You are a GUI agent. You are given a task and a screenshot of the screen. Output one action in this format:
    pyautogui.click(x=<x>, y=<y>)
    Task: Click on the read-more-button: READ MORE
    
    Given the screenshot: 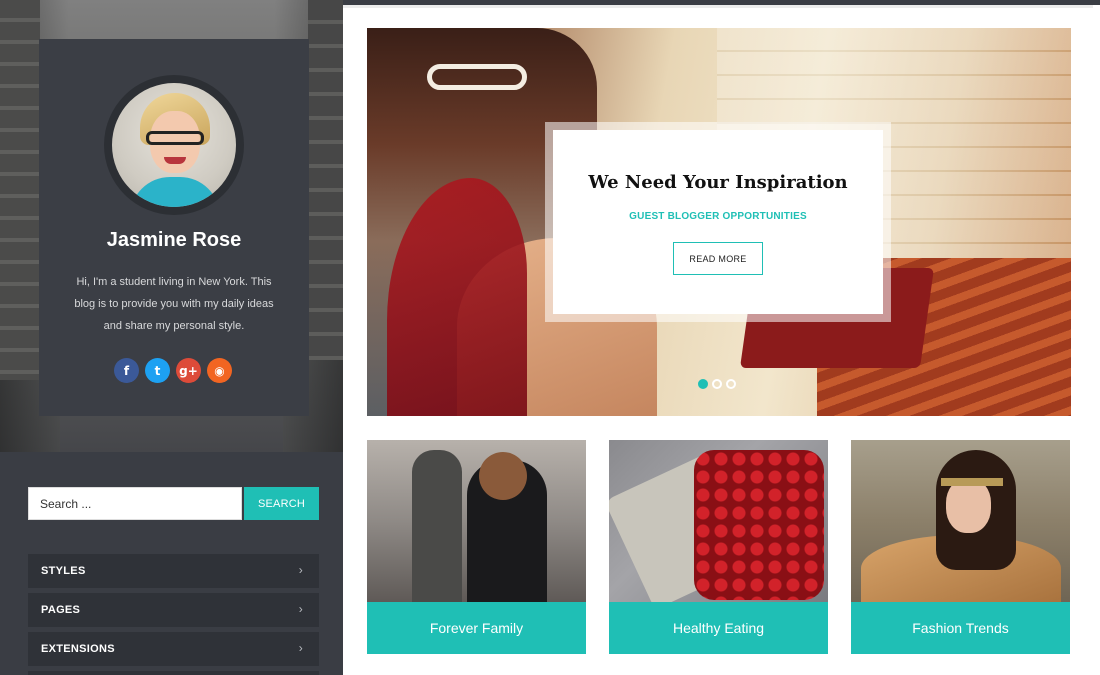 What is the action you would take?
    pyautogui.click(x=718, y=258)
    